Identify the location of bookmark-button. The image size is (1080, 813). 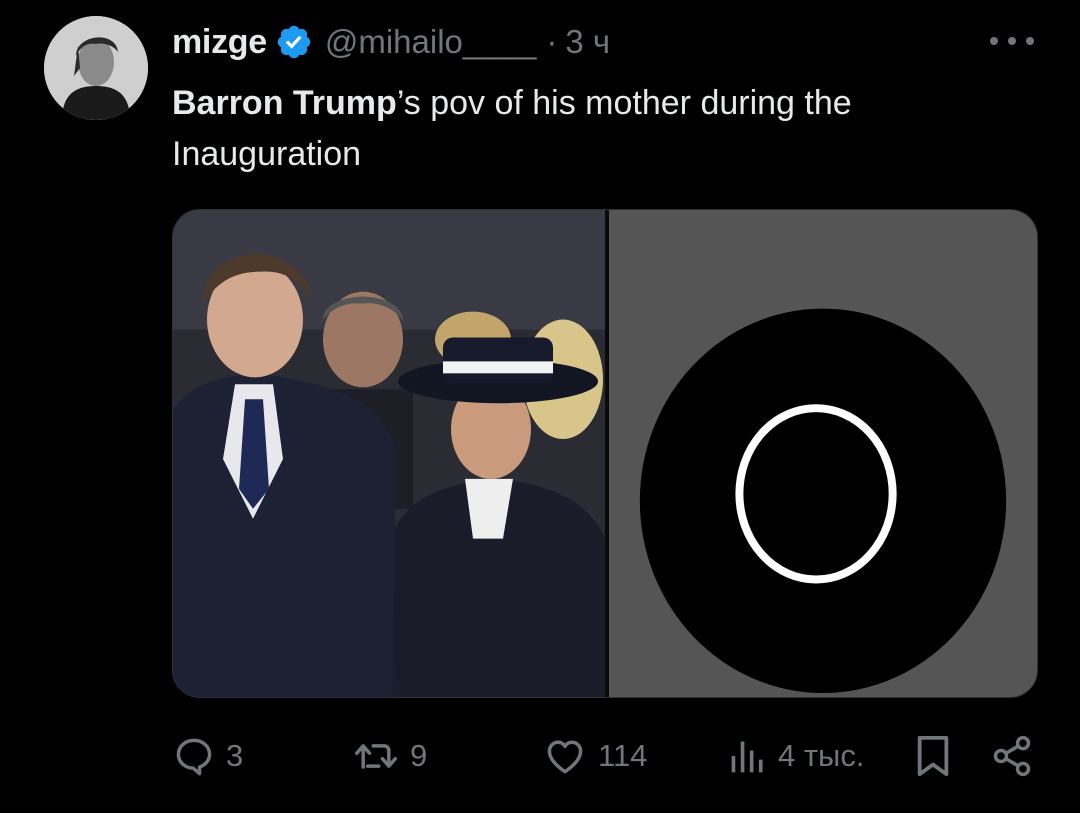
(933, 756).